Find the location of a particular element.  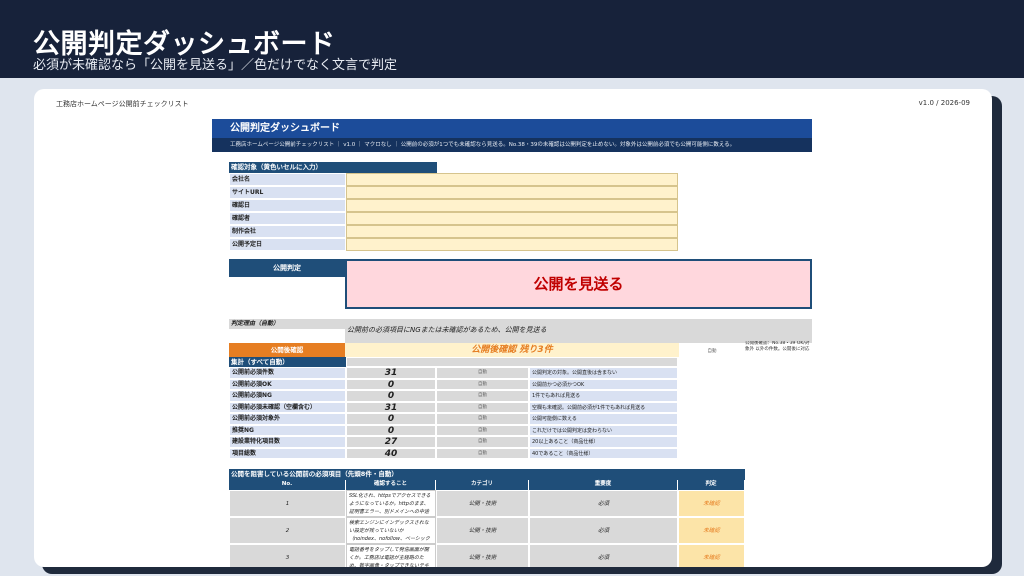

confirm-label-producer: 制作会社 is located at coordinates (287, 231).